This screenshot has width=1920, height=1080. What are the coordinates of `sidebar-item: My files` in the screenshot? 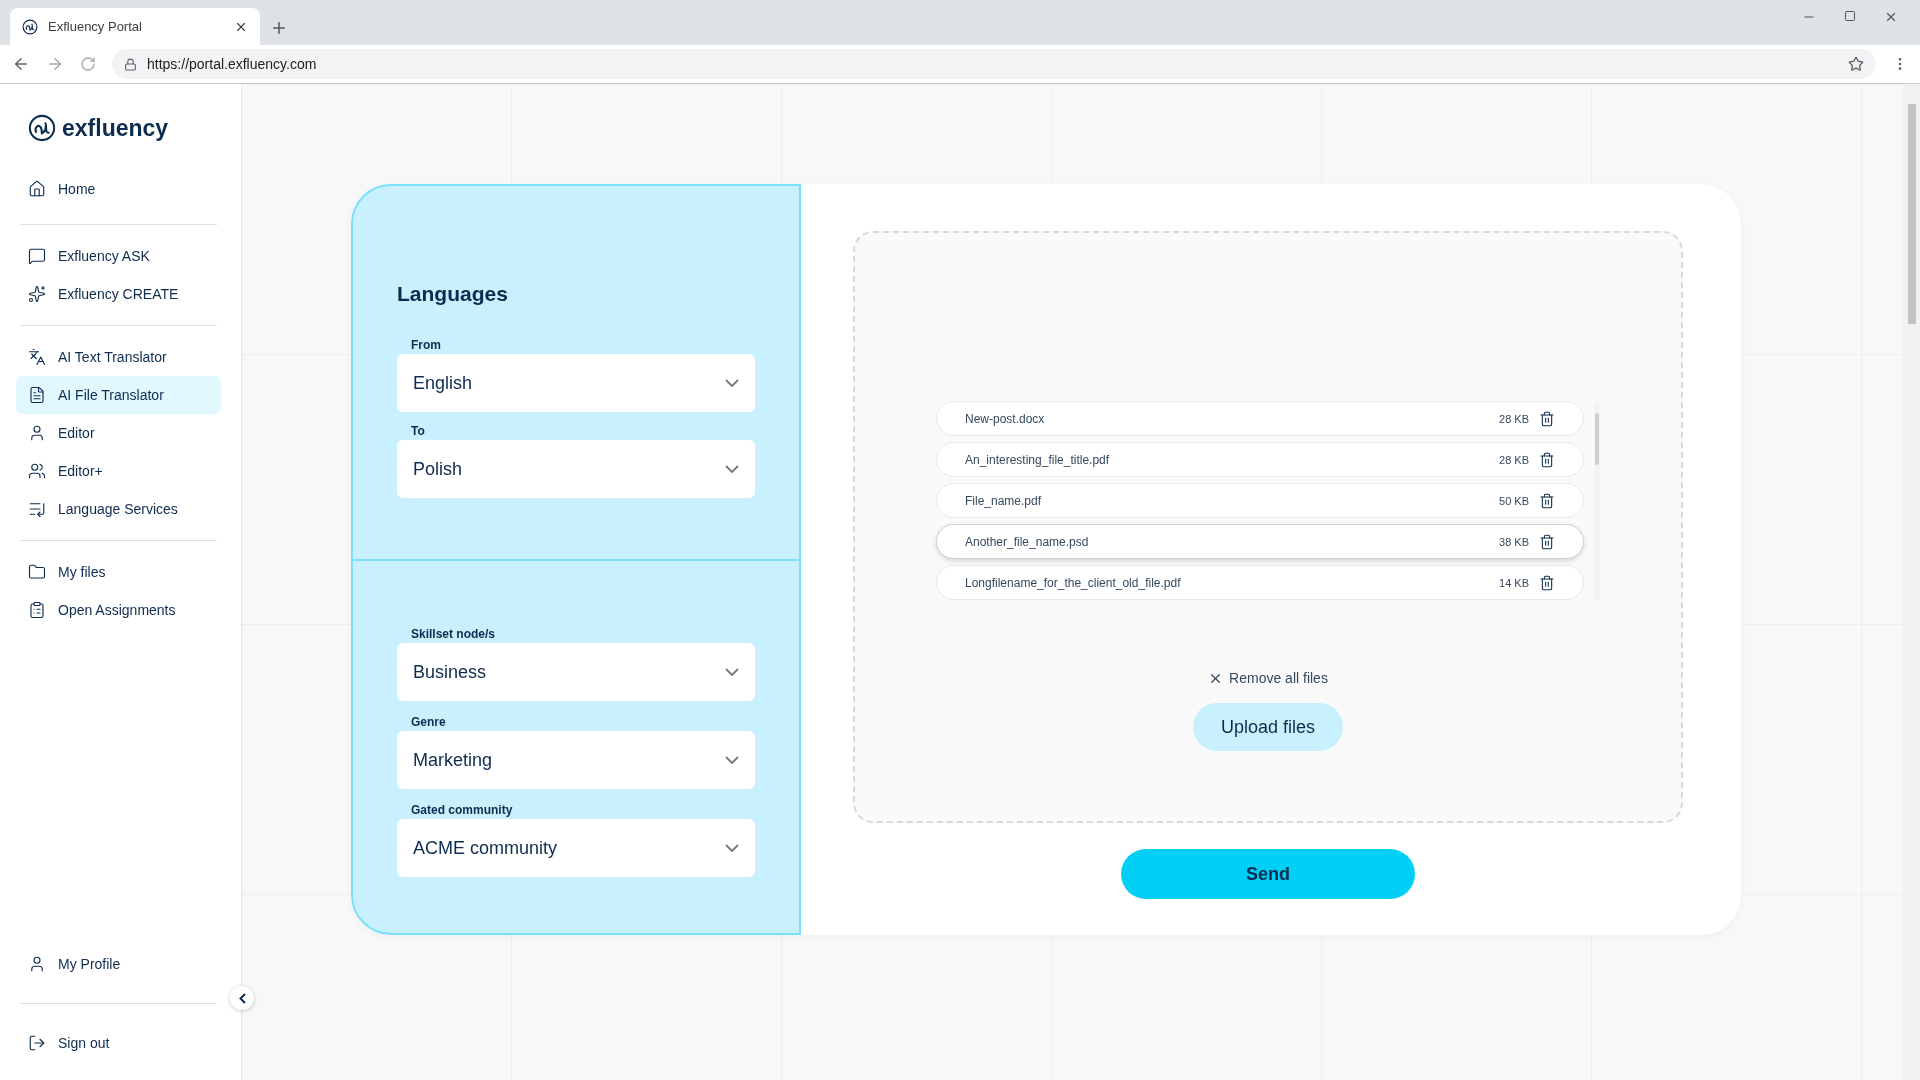 It's located at (118, 572).